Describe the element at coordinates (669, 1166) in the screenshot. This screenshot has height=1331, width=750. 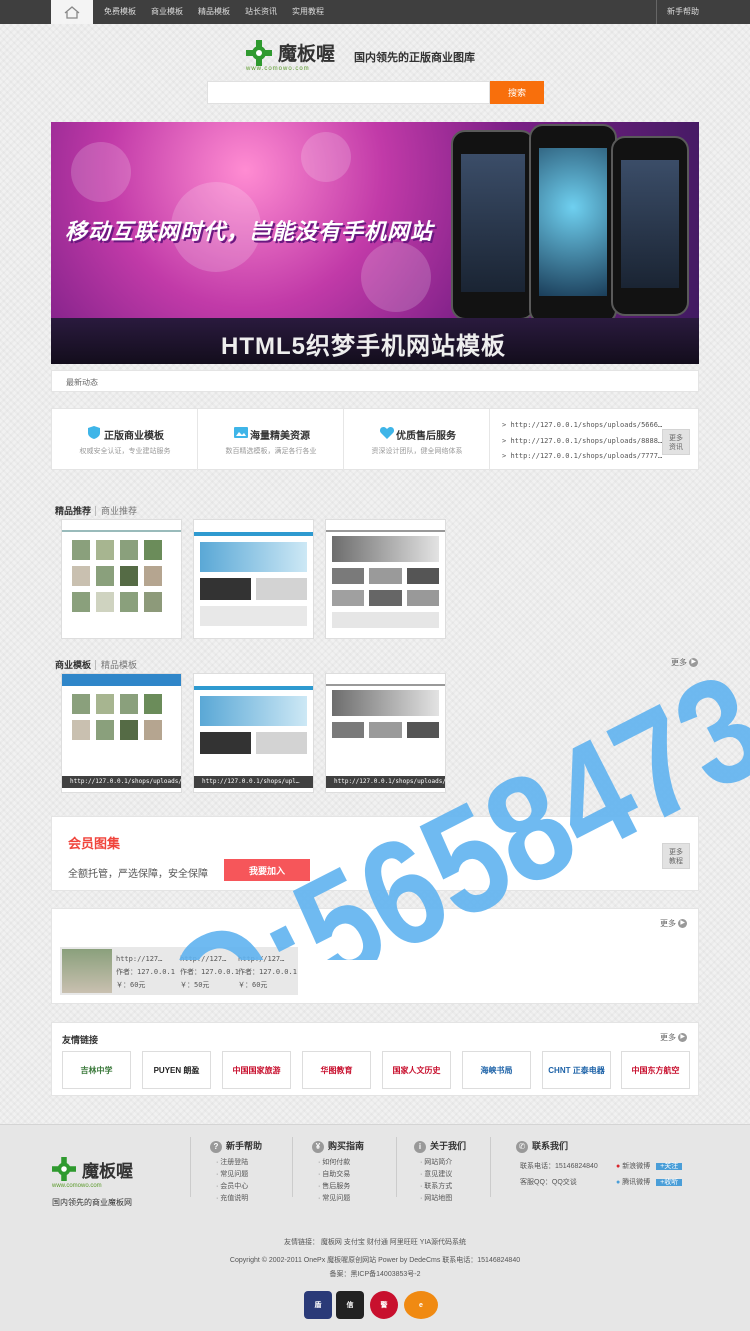
I see `follow-button: +关注` at that location.